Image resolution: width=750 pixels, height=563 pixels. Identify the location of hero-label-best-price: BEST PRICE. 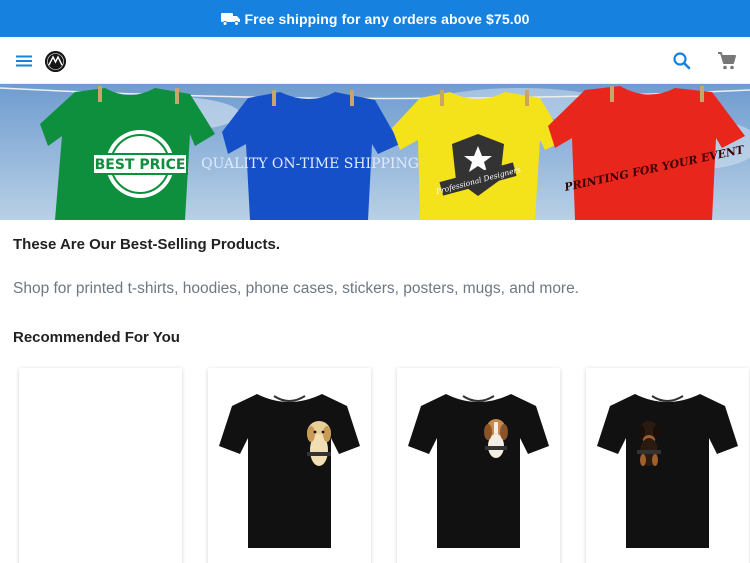
(140, 165).